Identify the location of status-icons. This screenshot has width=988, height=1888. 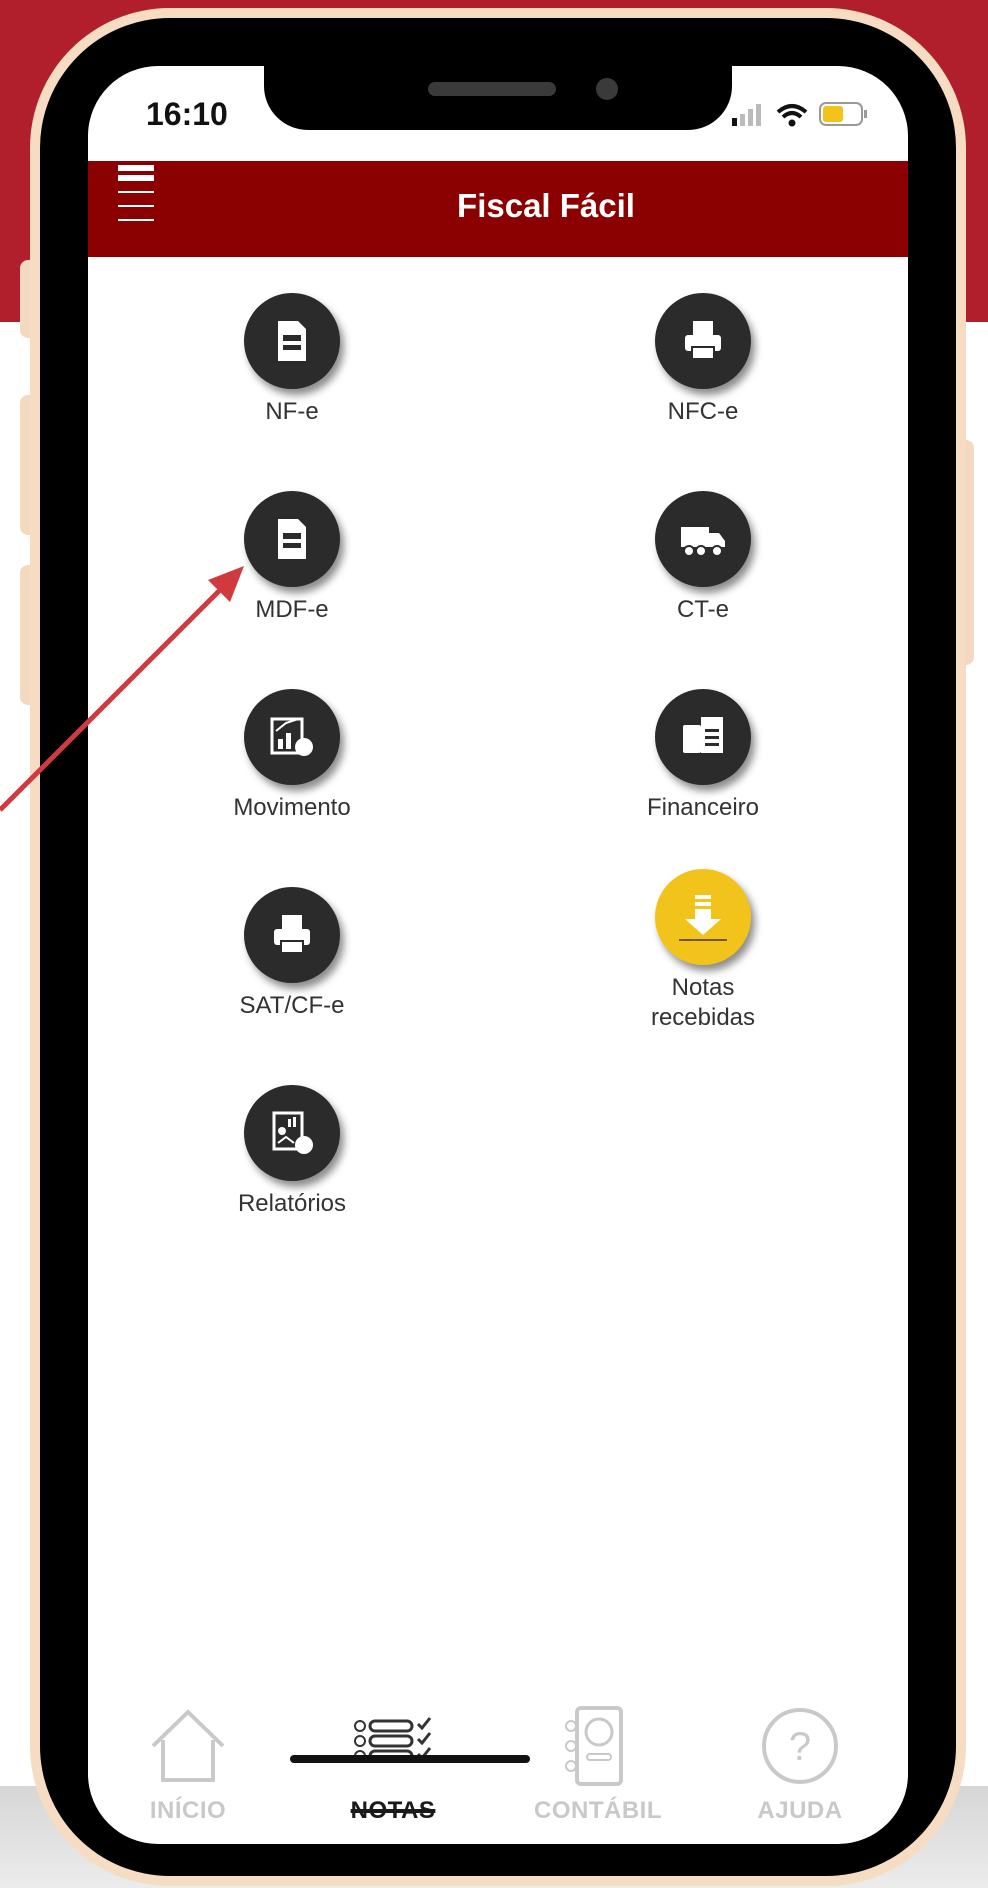
(802, 113).